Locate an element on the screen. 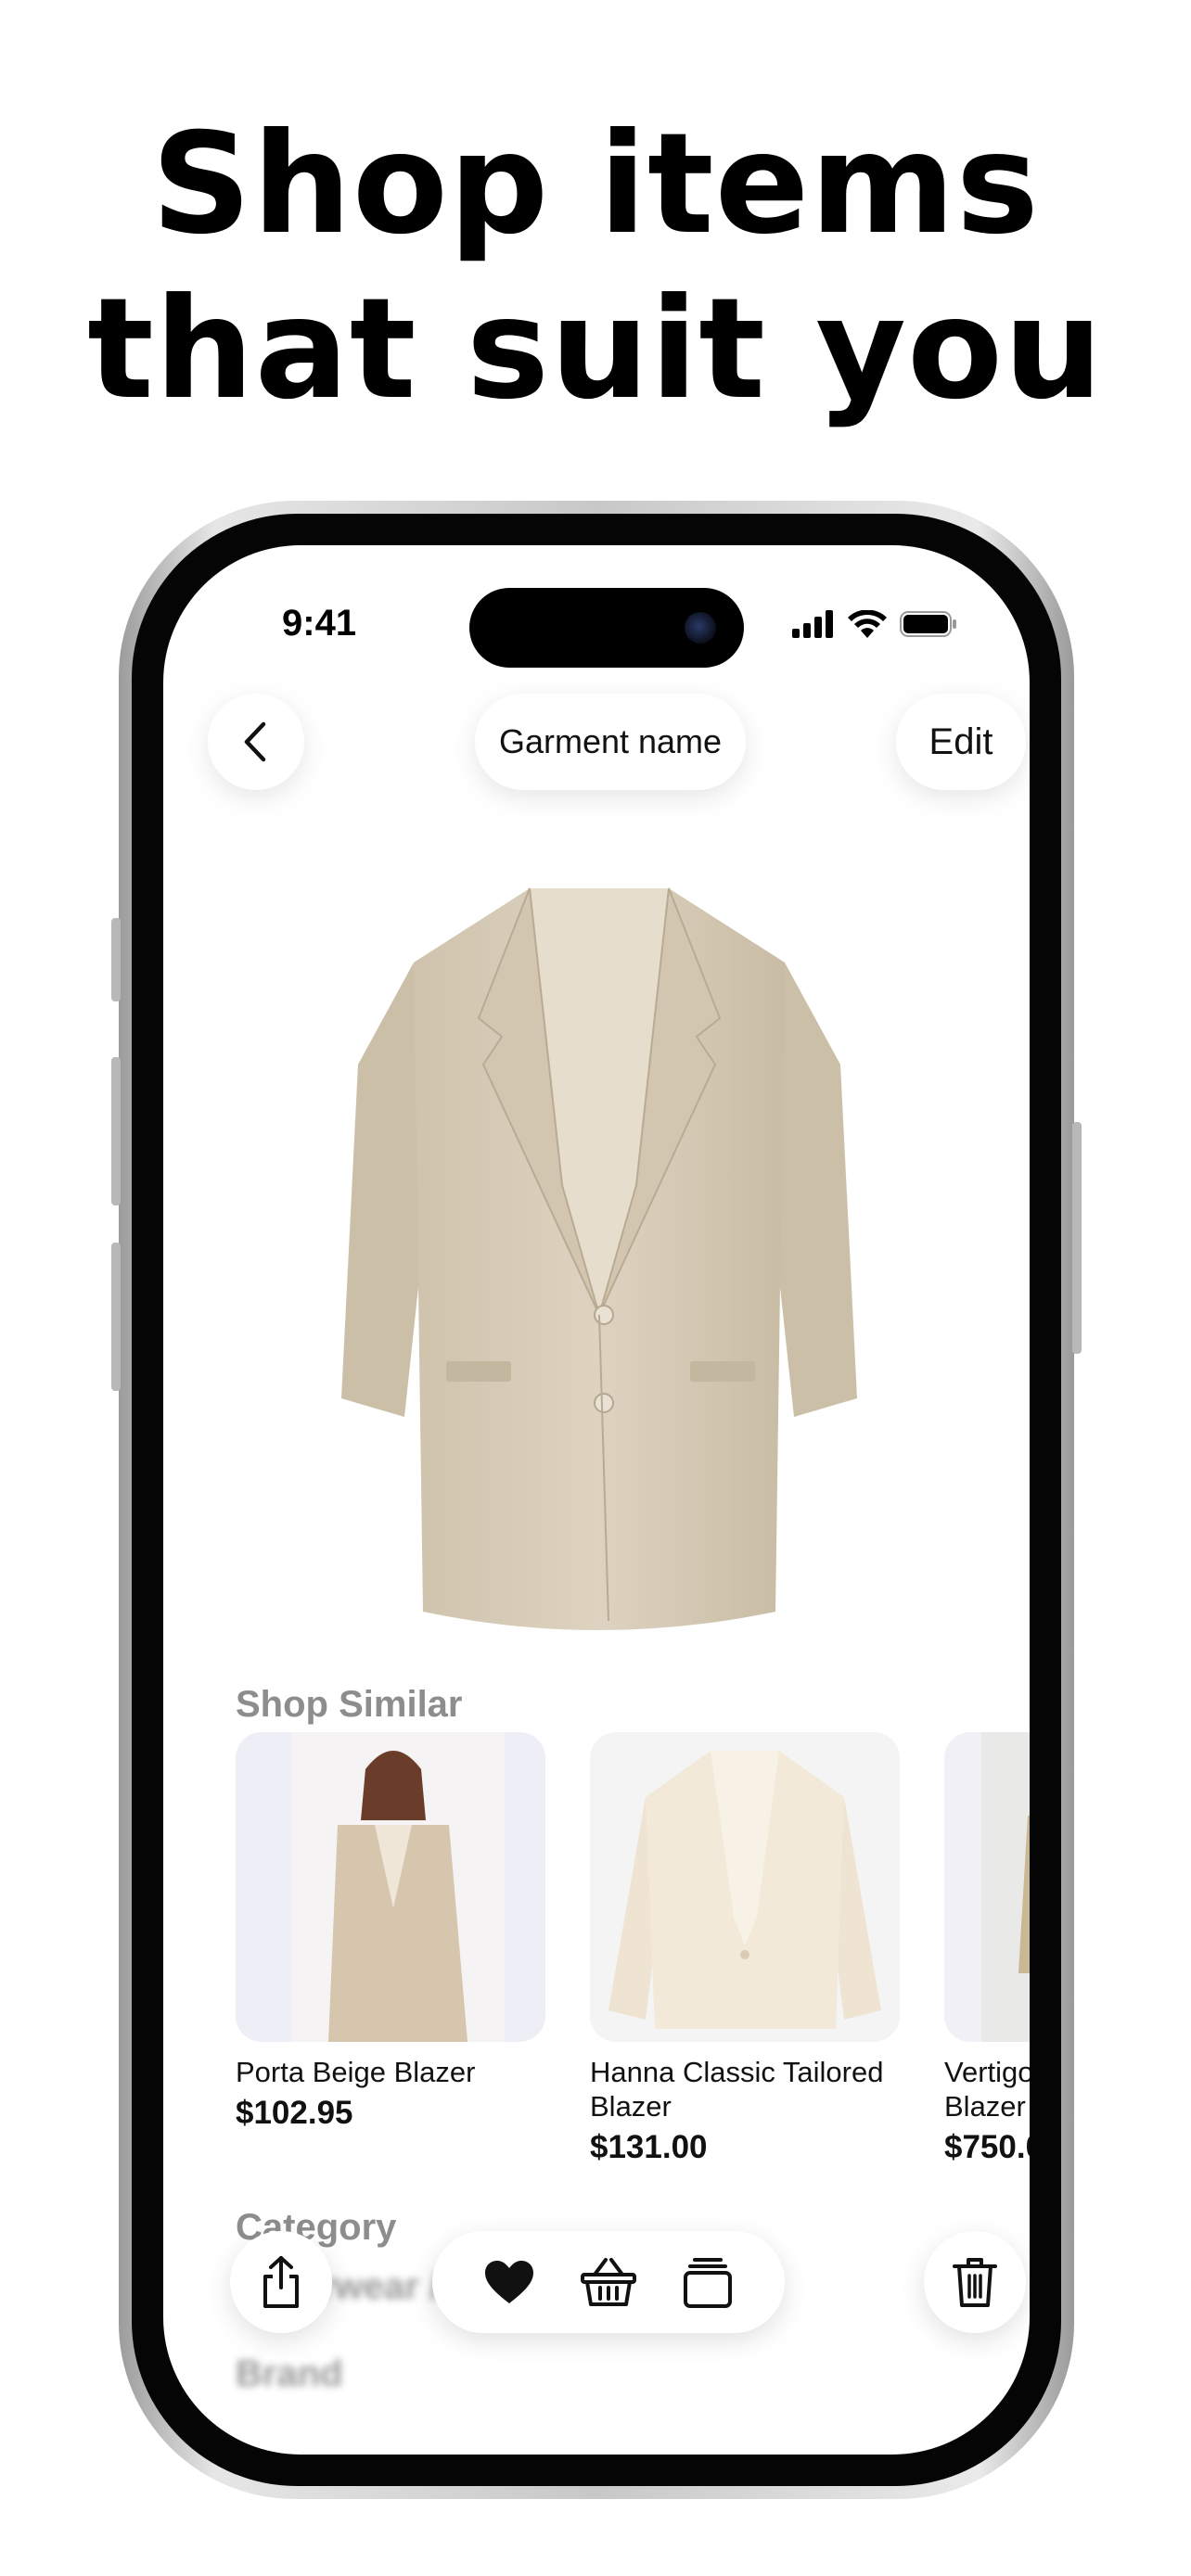 The width and height of the screenshot is (1191, 2576). action-toolbar is located at coordinates (608, 2282).